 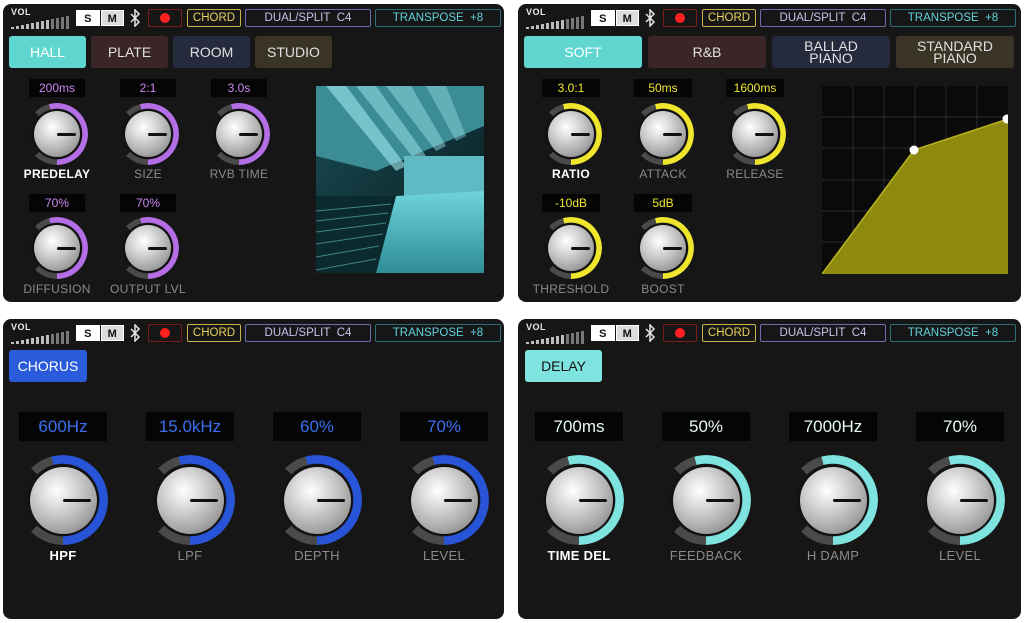 I want to click on tab-plate: PLATE, so click(x=129, y=52).